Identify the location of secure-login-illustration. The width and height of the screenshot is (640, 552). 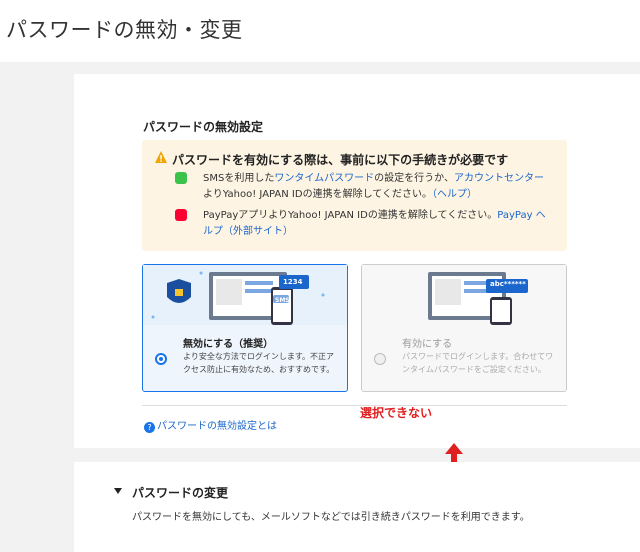
(245, 295).